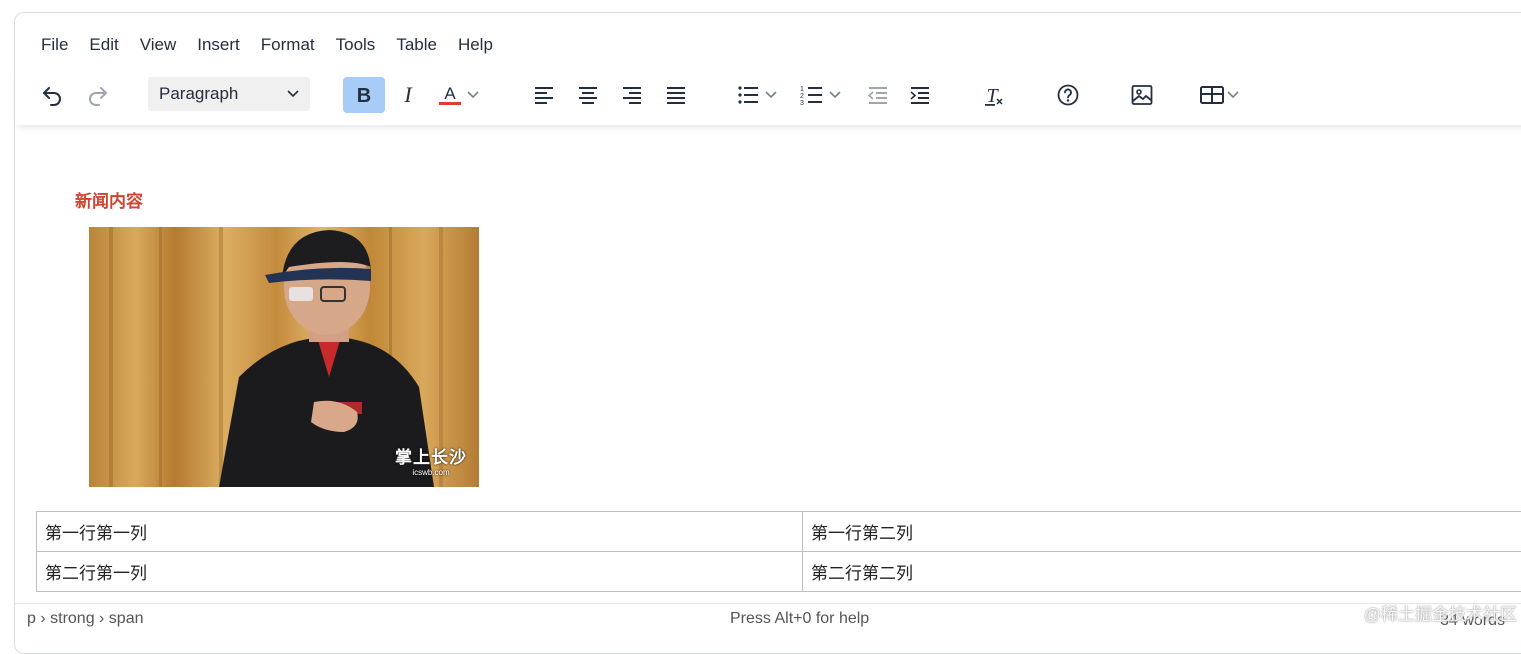 The image size is (1521, 654). What do you see at coordinates (473, 45) in the screenshot?
I see `menu-help: Help` at bounding box center [473, 45].